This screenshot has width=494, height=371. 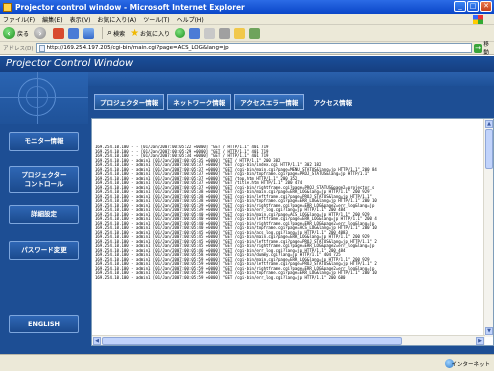 I want to click on toolbar-separator, so click(x=103, y=33).